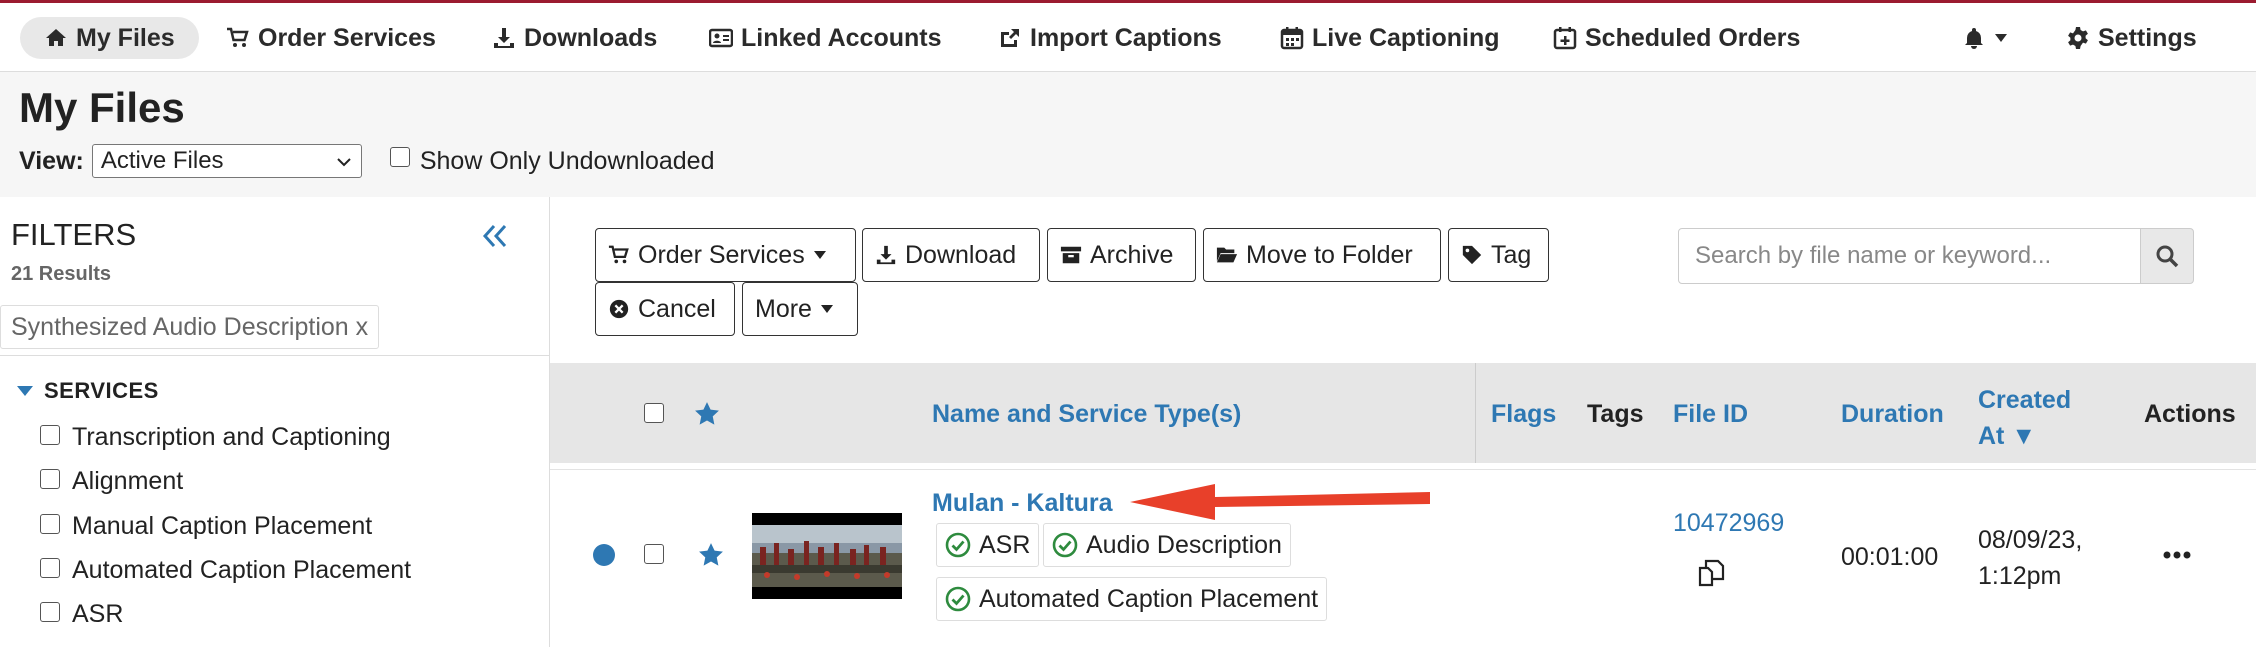 The height and width of the screenshot is (647, 2256). I want to click on service-badge-audio-description: Audio Description, so click(1167, 545).